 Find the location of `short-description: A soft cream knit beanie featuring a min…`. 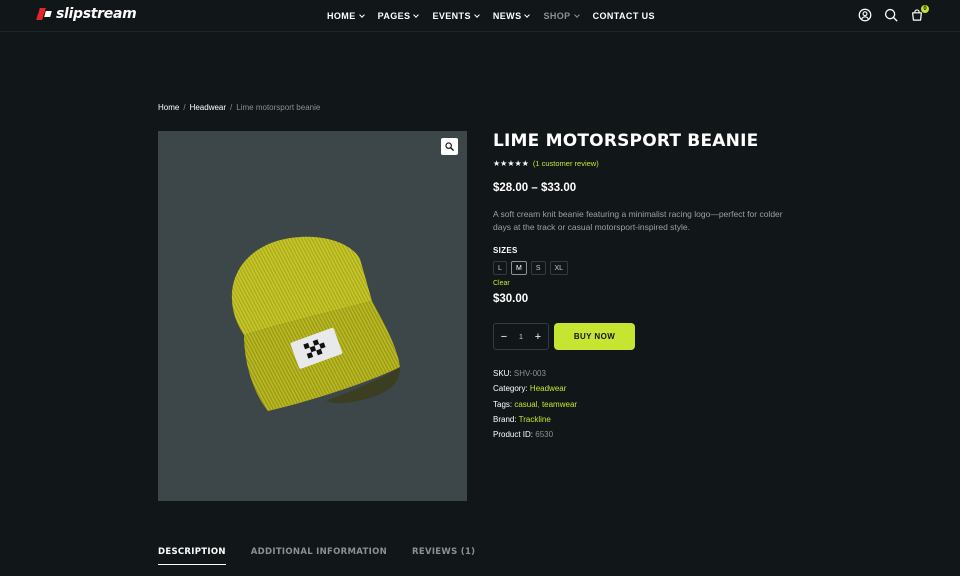

short-description: A soft cream knit beanie featuring a min… is located at coordinates (638, 220).